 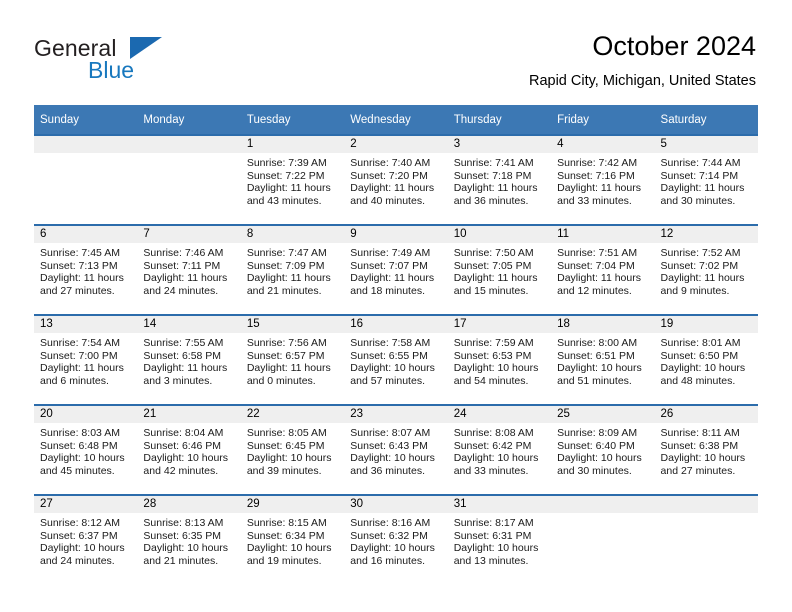 What do you see at coordinates (189, 504) in the screenshot?
I see `day-number: 28` at bounding box center [189, 504].